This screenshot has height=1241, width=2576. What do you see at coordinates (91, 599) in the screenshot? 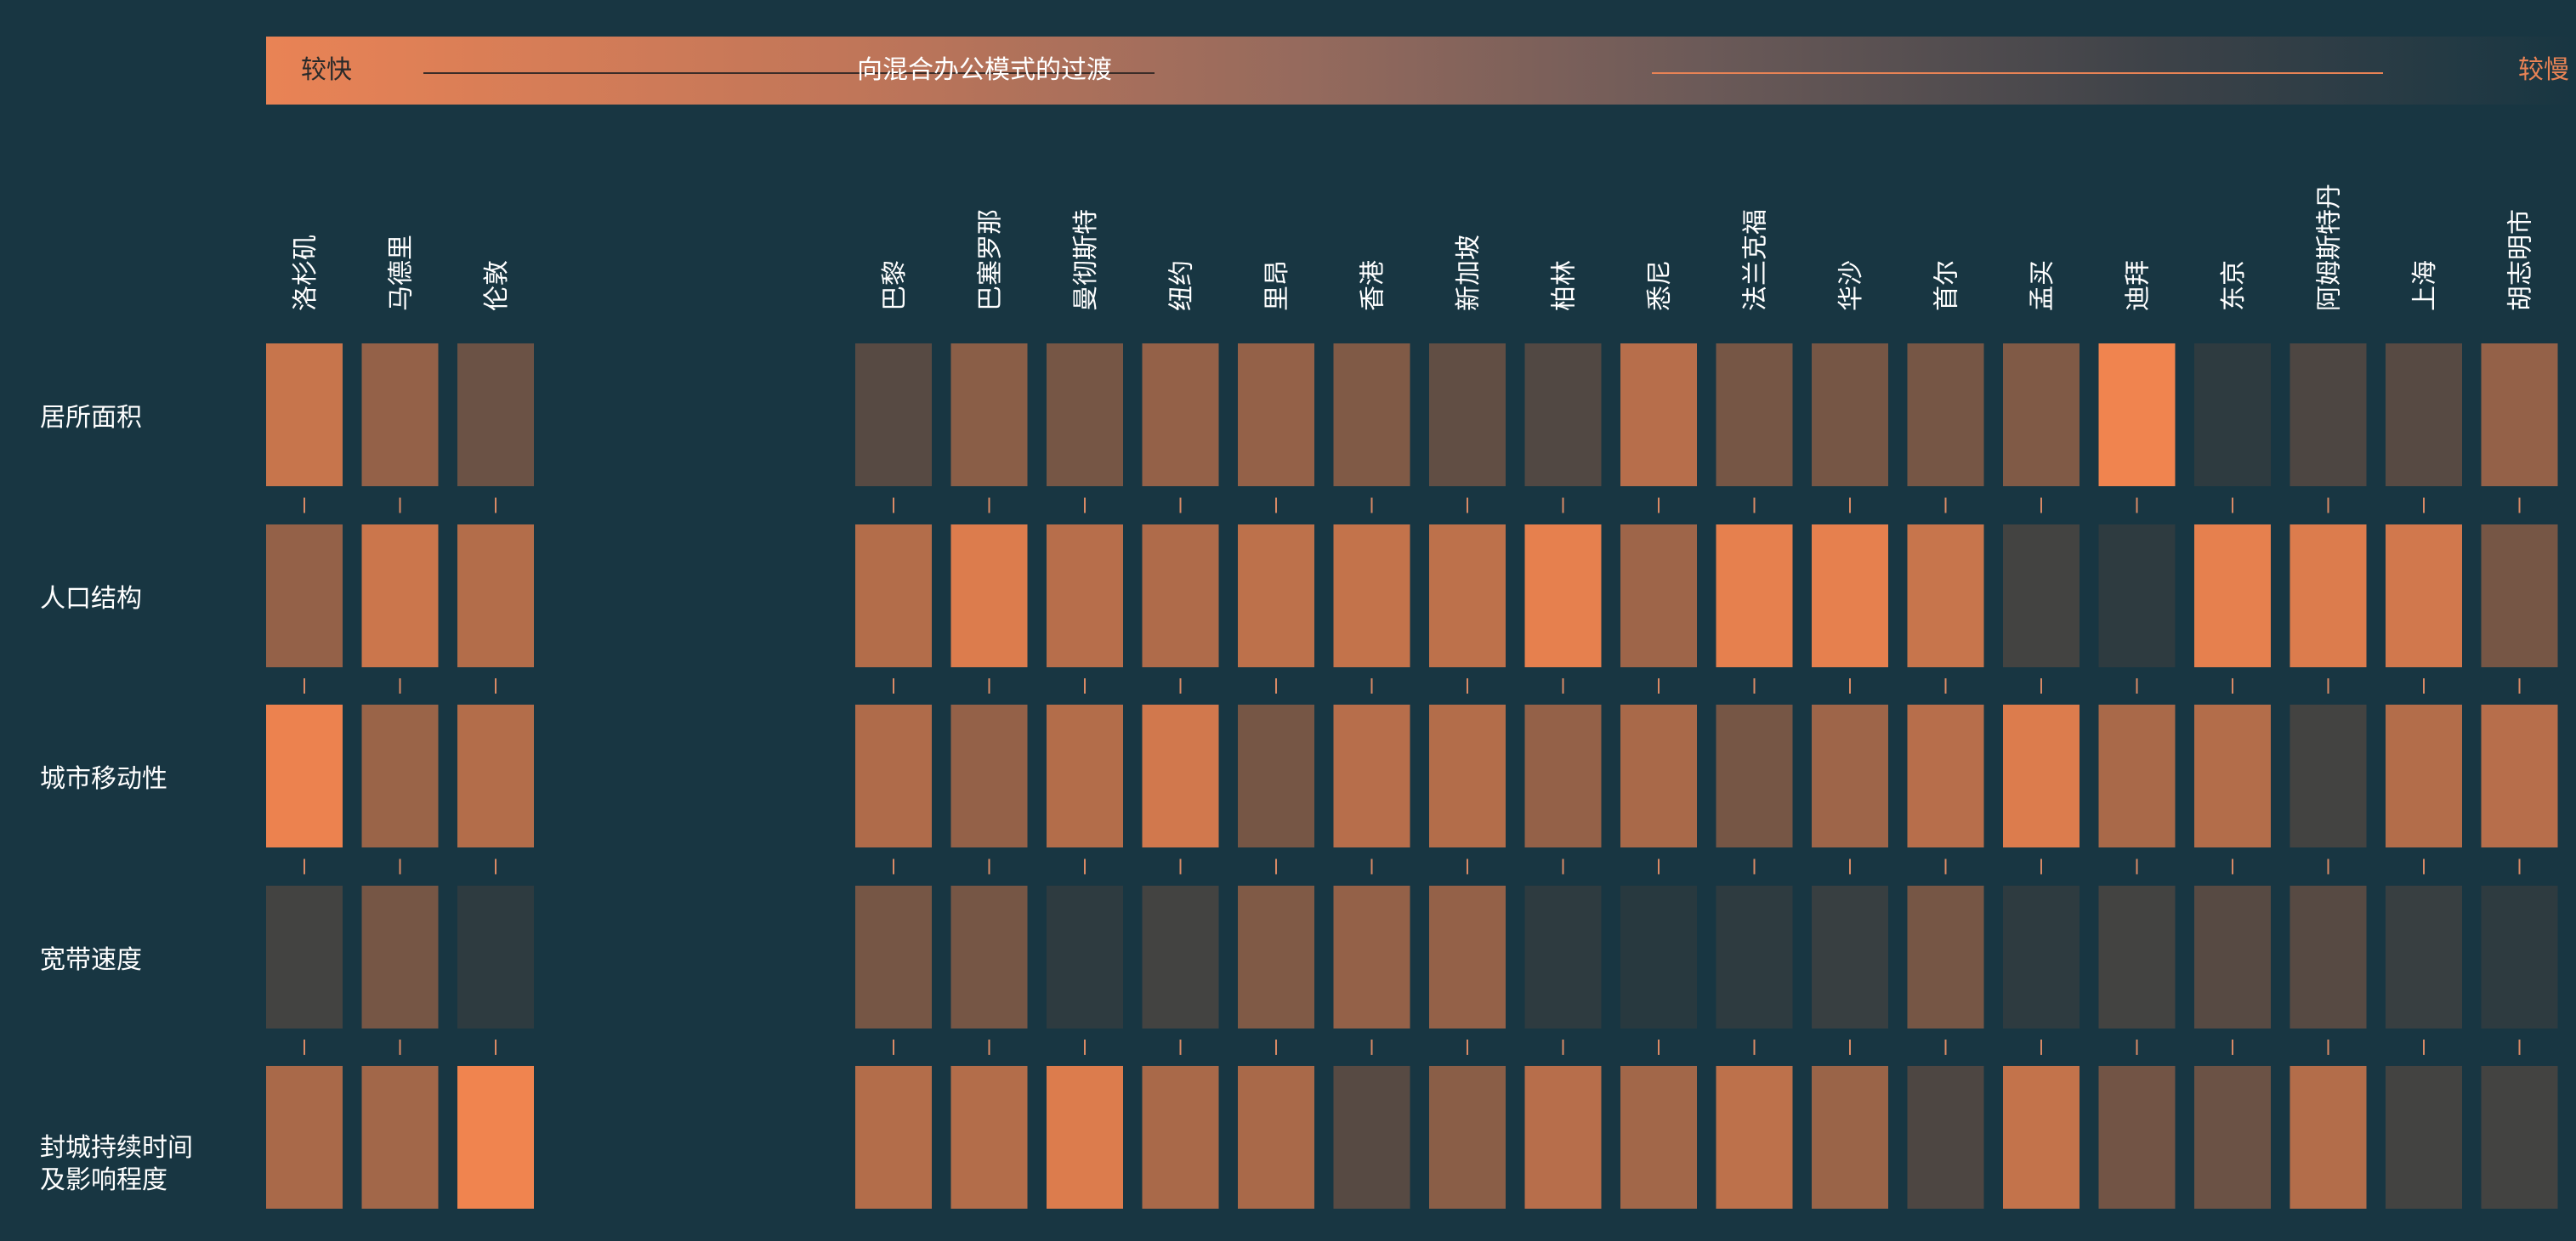
I see `row-label: 人口结构` at bounding box center [91, 599].